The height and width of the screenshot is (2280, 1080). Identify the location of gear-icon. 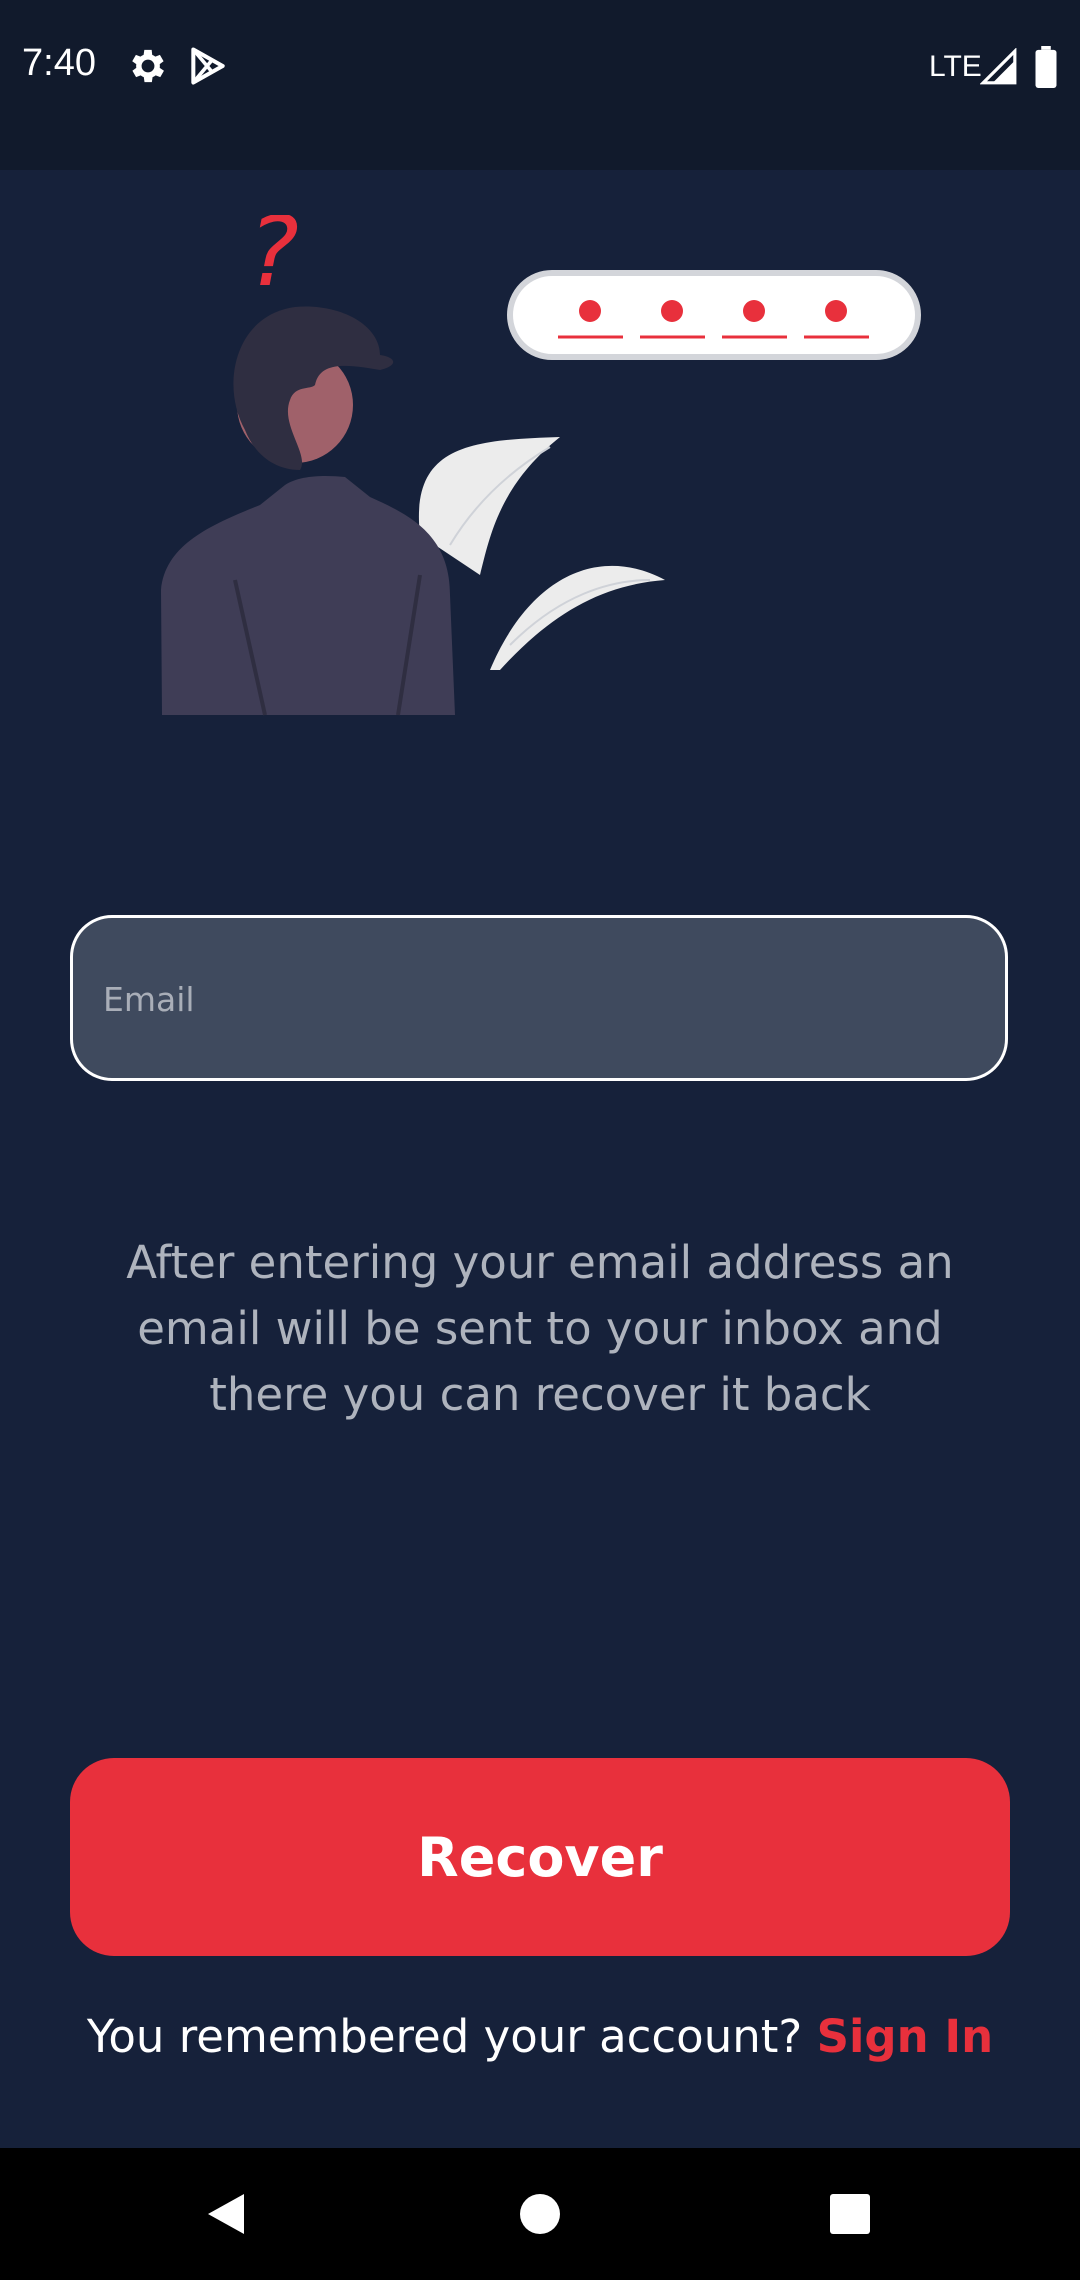
(148, 66).